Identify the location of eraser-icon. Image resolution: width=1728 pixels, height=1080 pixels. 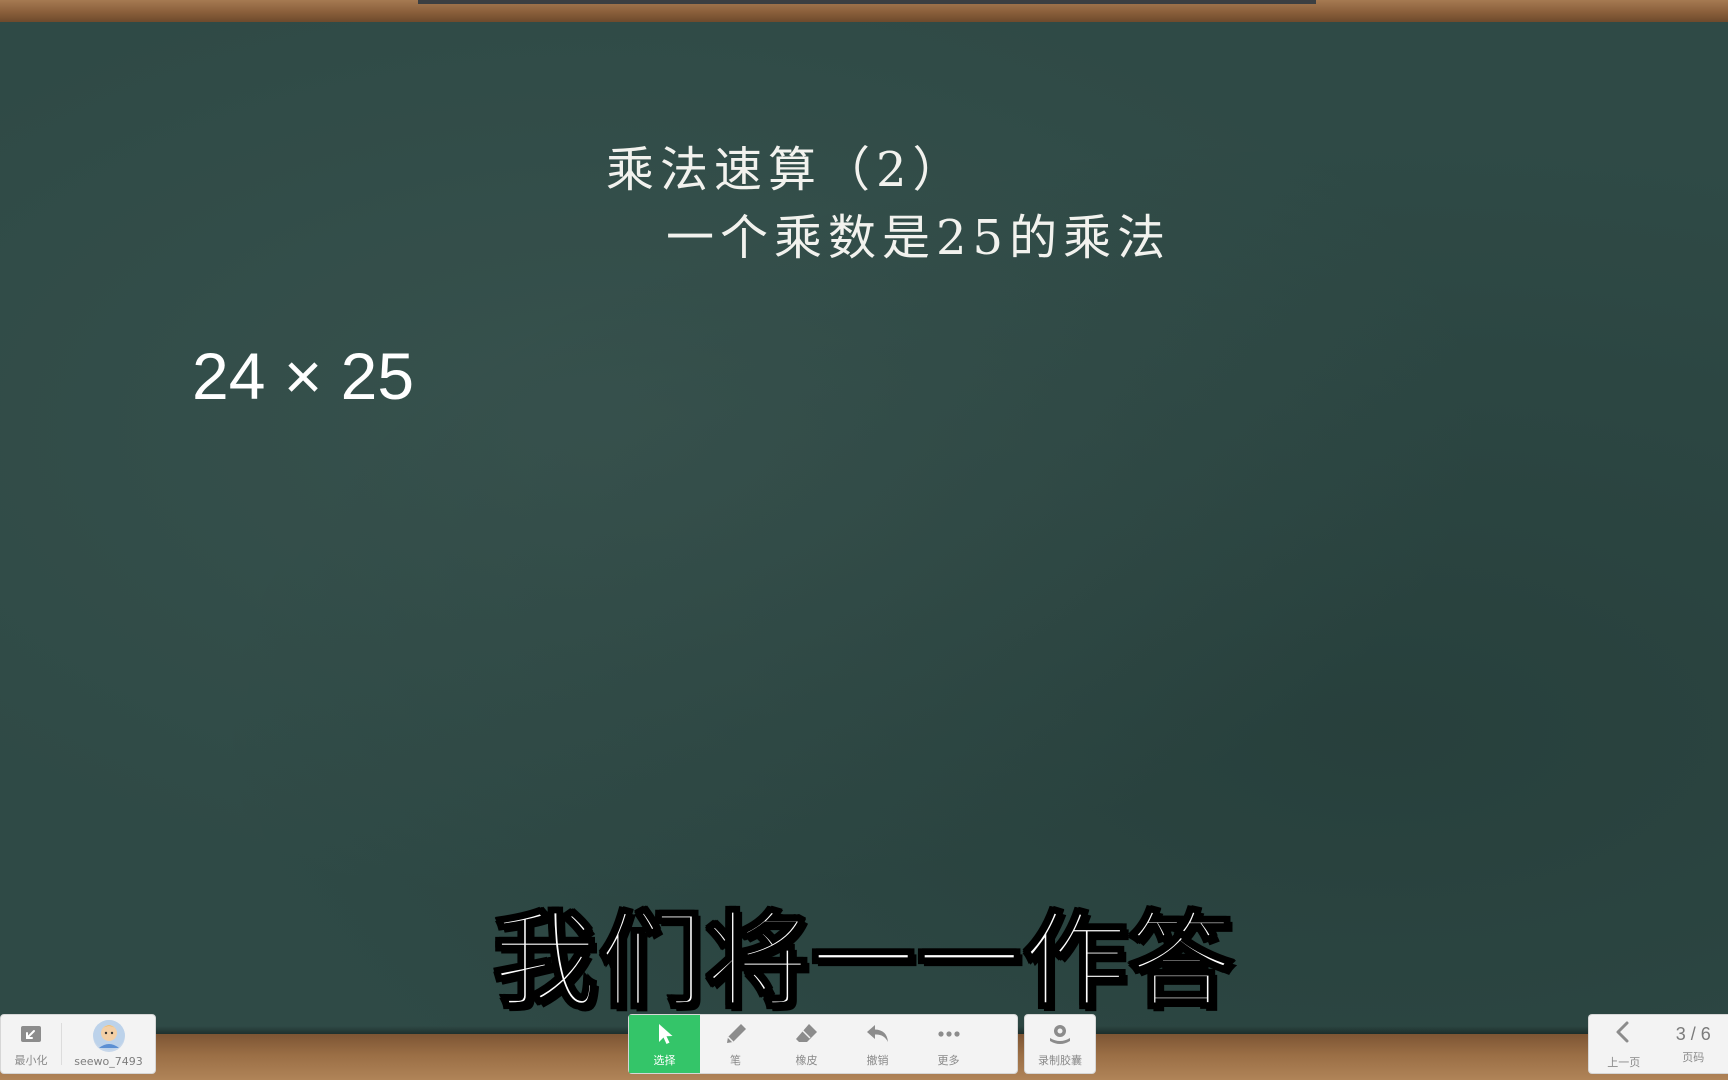
(807, 1034).